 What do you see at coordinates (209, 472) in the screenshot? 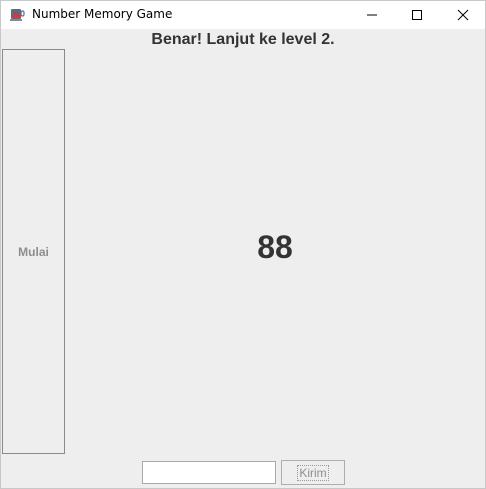
I see `answer-input` at bounding box center [209, 472].